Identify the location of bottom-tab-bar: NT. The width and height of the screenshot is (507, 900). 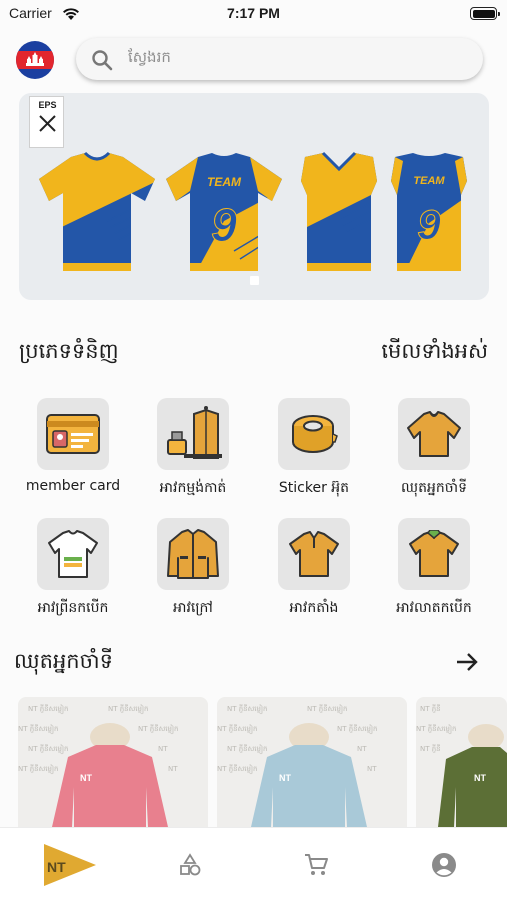
(253, 863).